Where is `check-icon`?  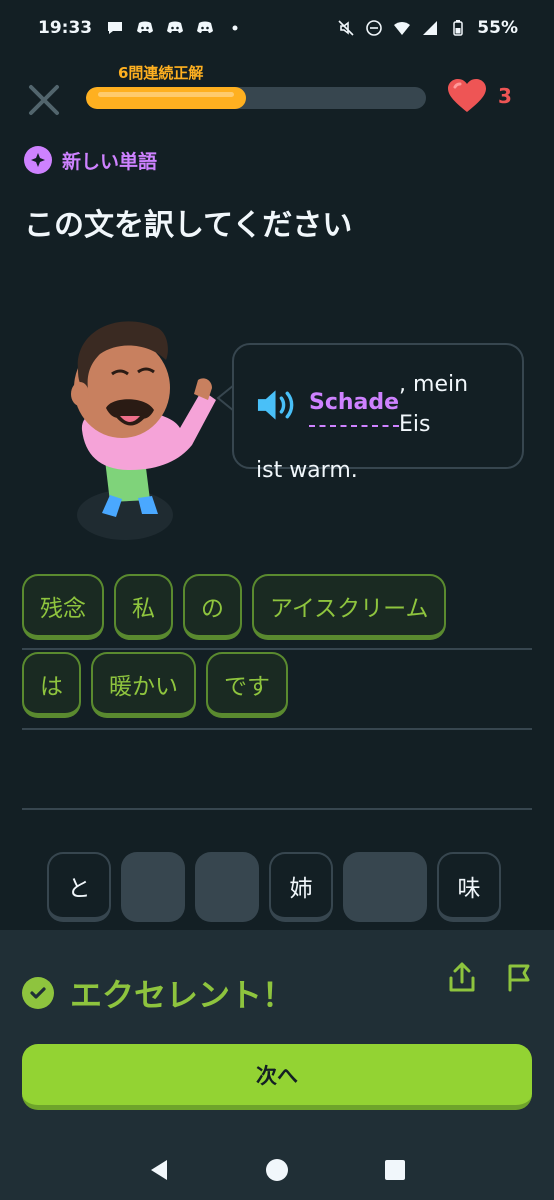 check-icon is located at coordinates (38, 993).